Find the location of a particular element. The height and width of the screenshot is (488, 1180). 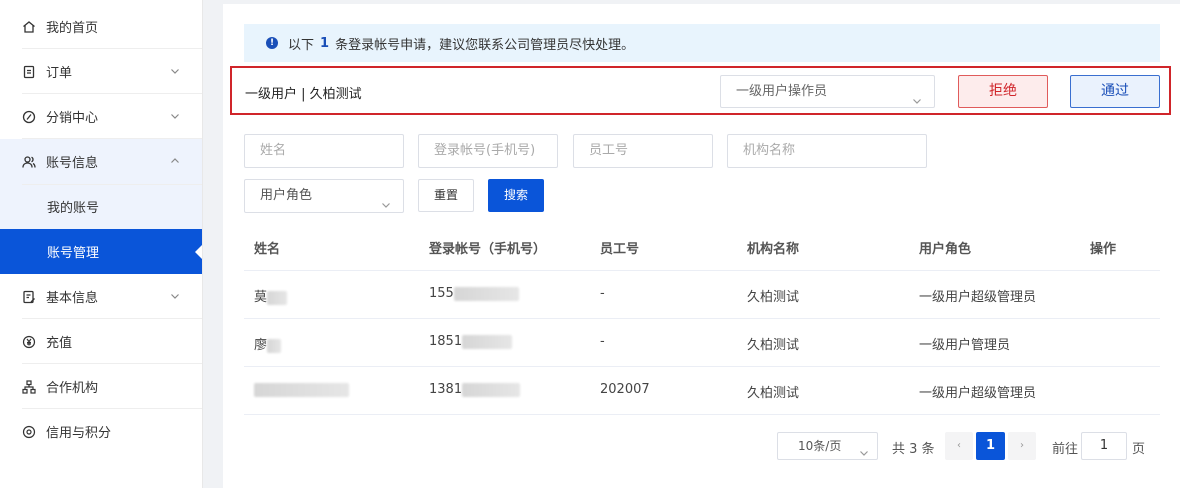

role-select-value: 一级用户操作员 is located at coordinates (782, 91).